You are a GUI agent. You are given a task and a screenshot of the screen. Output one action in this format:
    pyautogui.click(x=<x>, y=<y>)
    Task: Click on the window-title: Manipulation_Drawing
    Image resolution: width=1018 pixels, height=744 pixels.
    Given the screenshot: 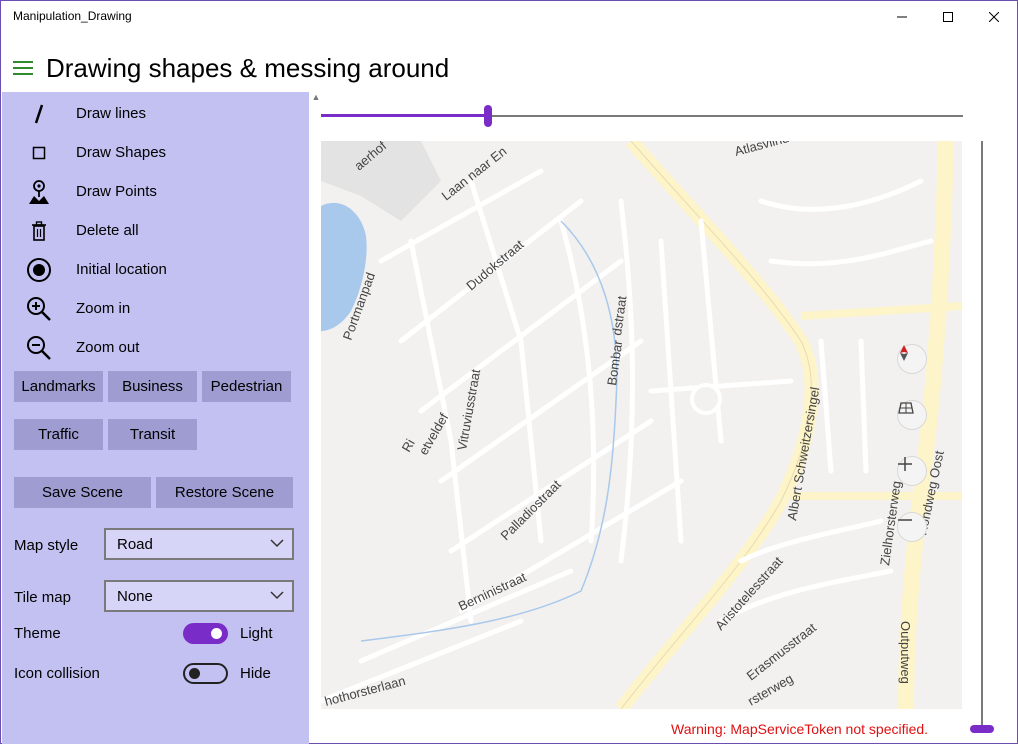 What is the action you would take?
    pyautogui.click(x=72, y=16)
    